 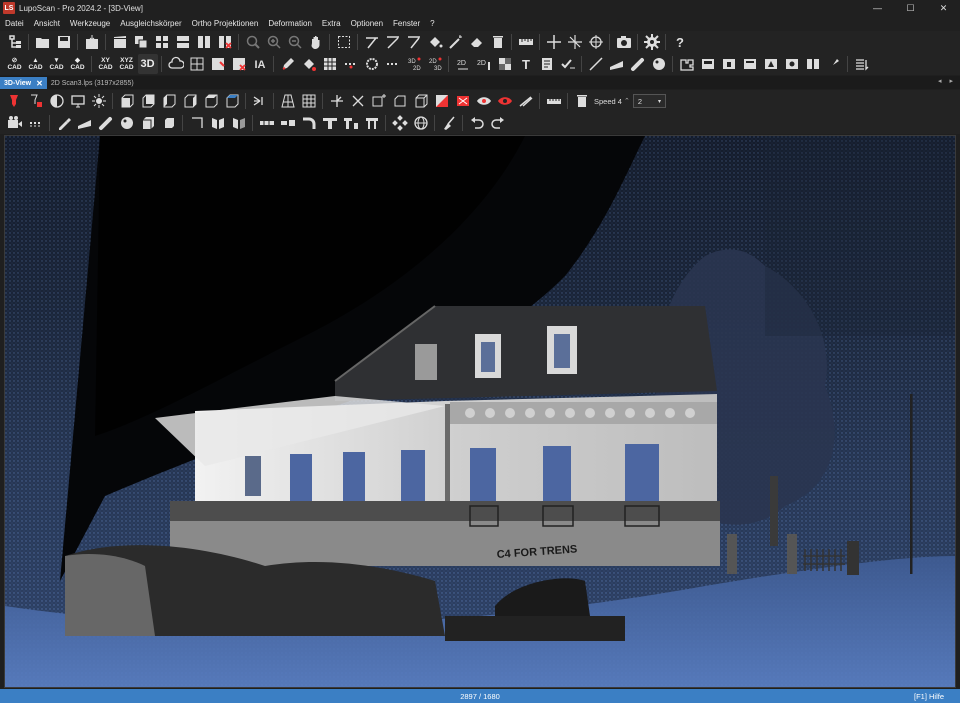 What do you see at coordinates (379, 101) in the screenshot?
I see `add-box-icon` at bounding box center [379, 101].